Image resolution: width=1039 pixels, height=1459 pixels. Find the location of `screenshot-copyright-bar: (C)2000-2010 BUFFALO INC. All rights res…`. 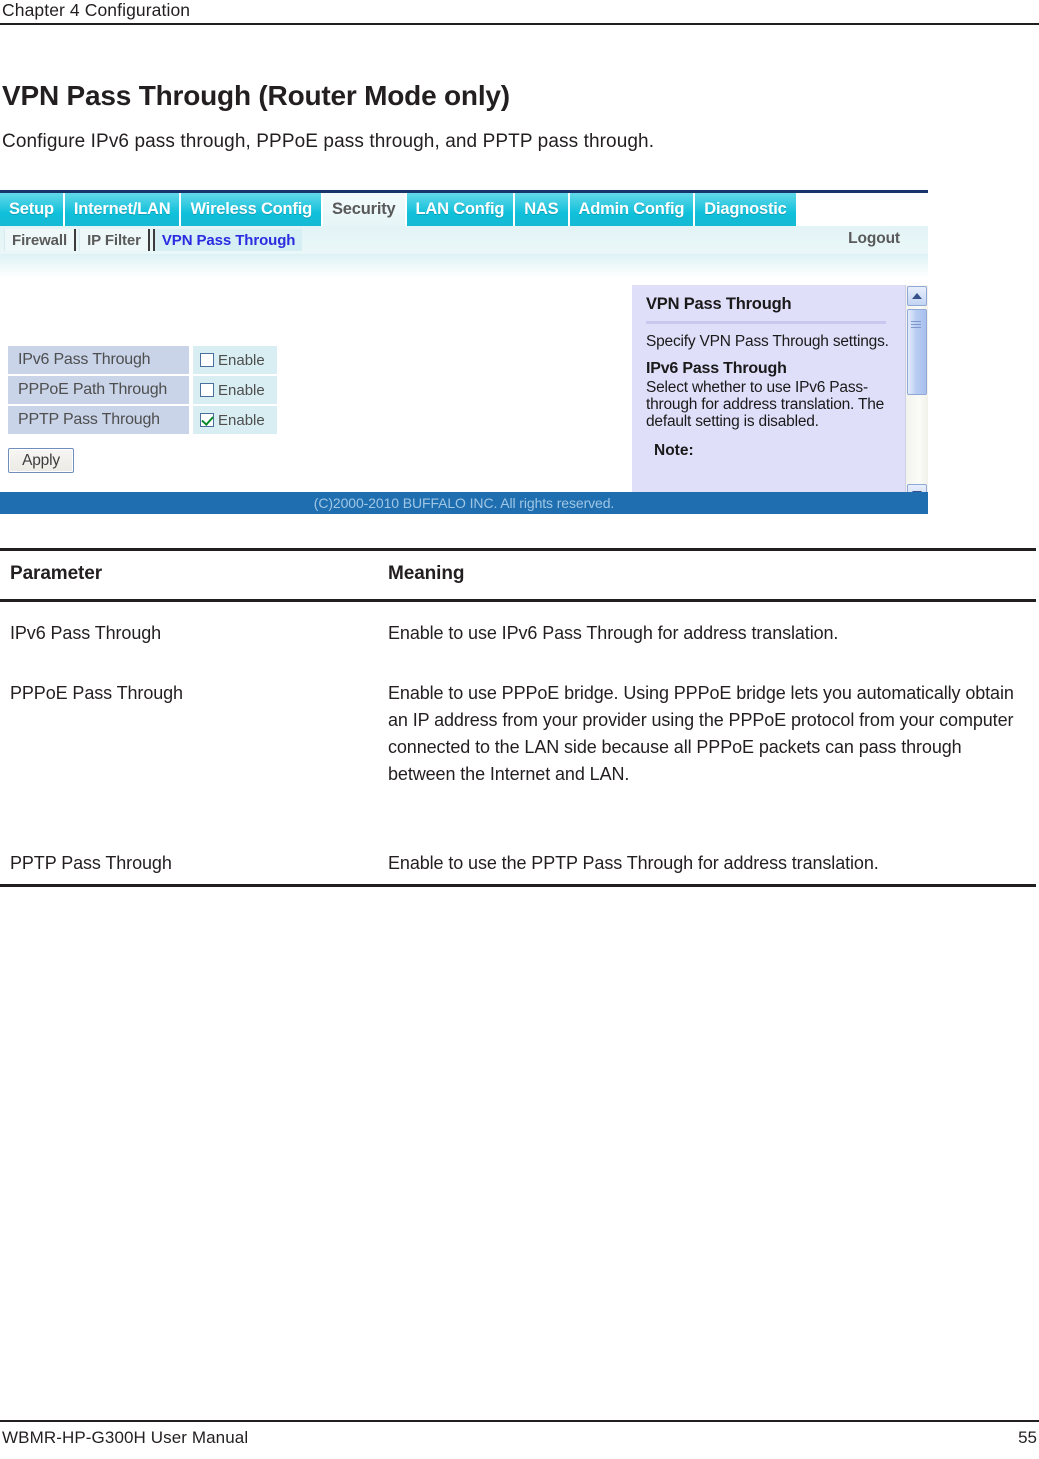

screenshot-copyright-bar: (C)2000-2010 BUFFALO INC. All rights res… is located at coordinates (464, 503).